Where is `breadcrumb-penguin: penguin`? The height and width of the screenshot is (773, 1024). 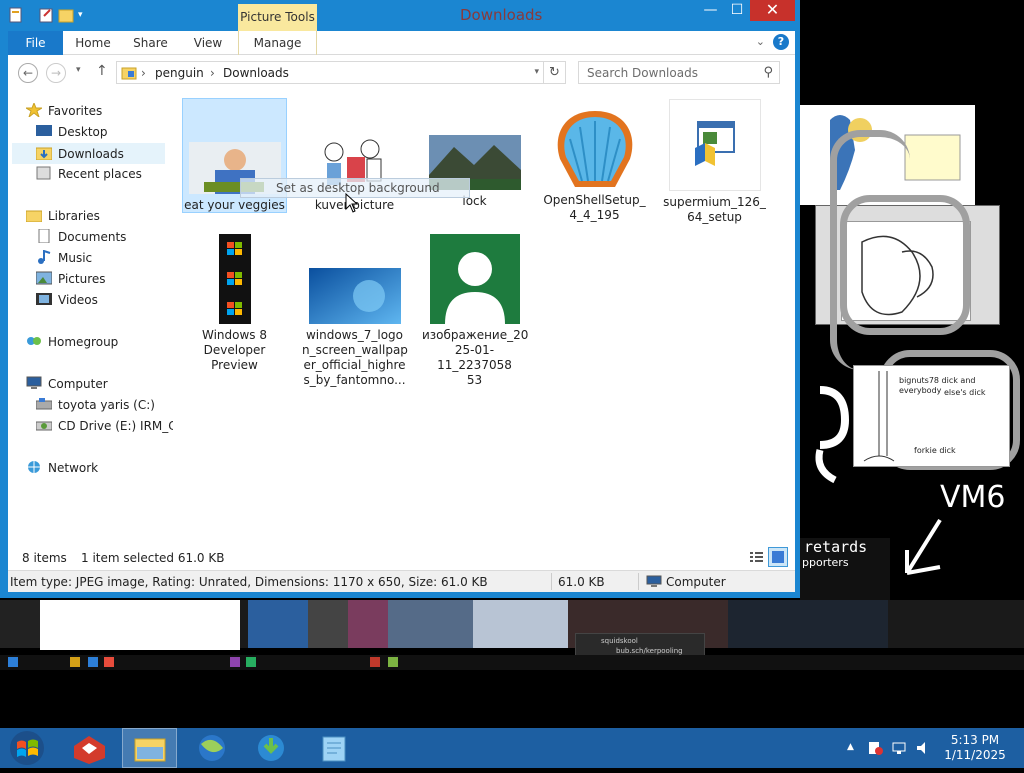 breadcrumb-penguin: penguin is located at coordinates (179, 73).